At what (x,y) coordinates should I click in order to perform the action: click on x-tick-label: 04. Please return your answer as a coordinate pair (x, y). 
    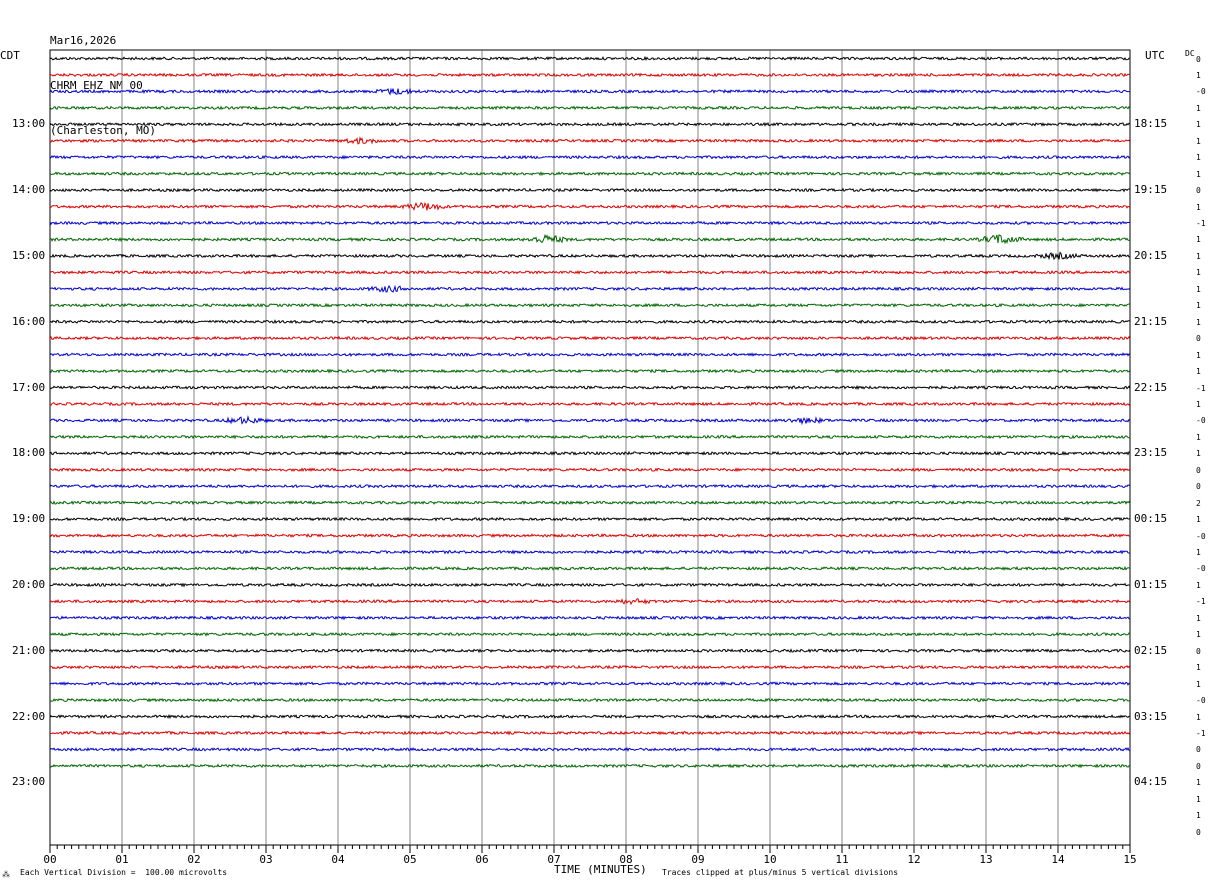
    Looking at the image, I should click on (338, 859).